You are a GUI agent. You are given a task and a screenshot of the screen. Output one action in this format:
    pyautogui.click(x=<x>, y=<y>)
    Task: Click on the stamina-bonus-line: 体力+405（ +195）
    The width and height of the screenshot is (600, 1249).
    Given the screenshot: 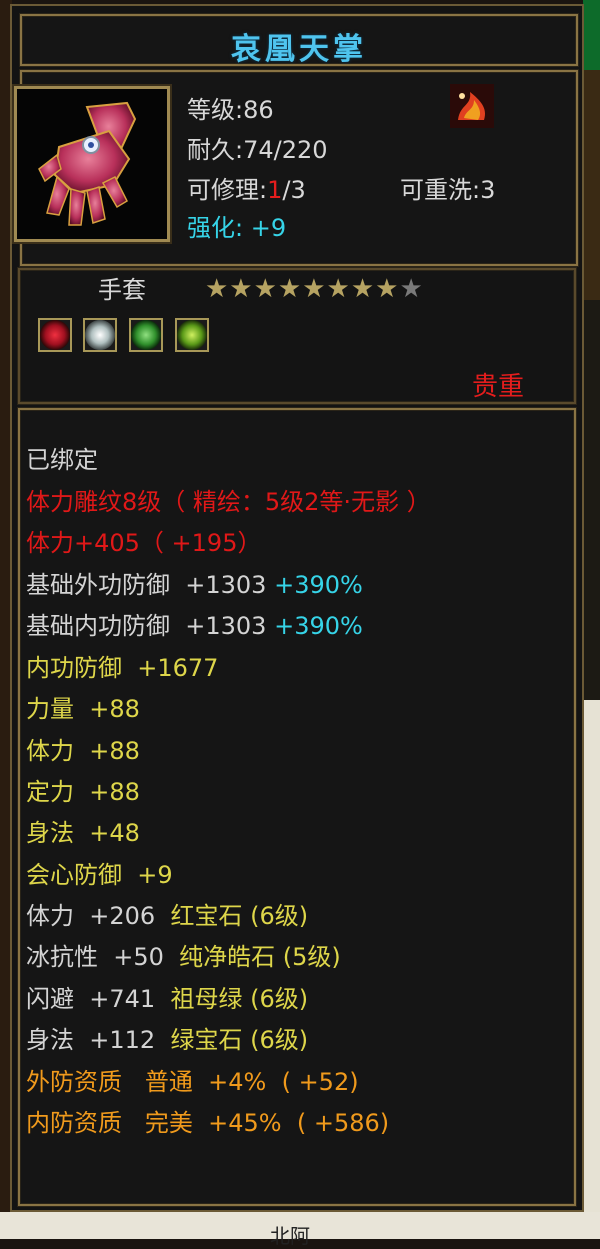 What is the action you would take?
    pyautogui.click(x=144, y=543)
    